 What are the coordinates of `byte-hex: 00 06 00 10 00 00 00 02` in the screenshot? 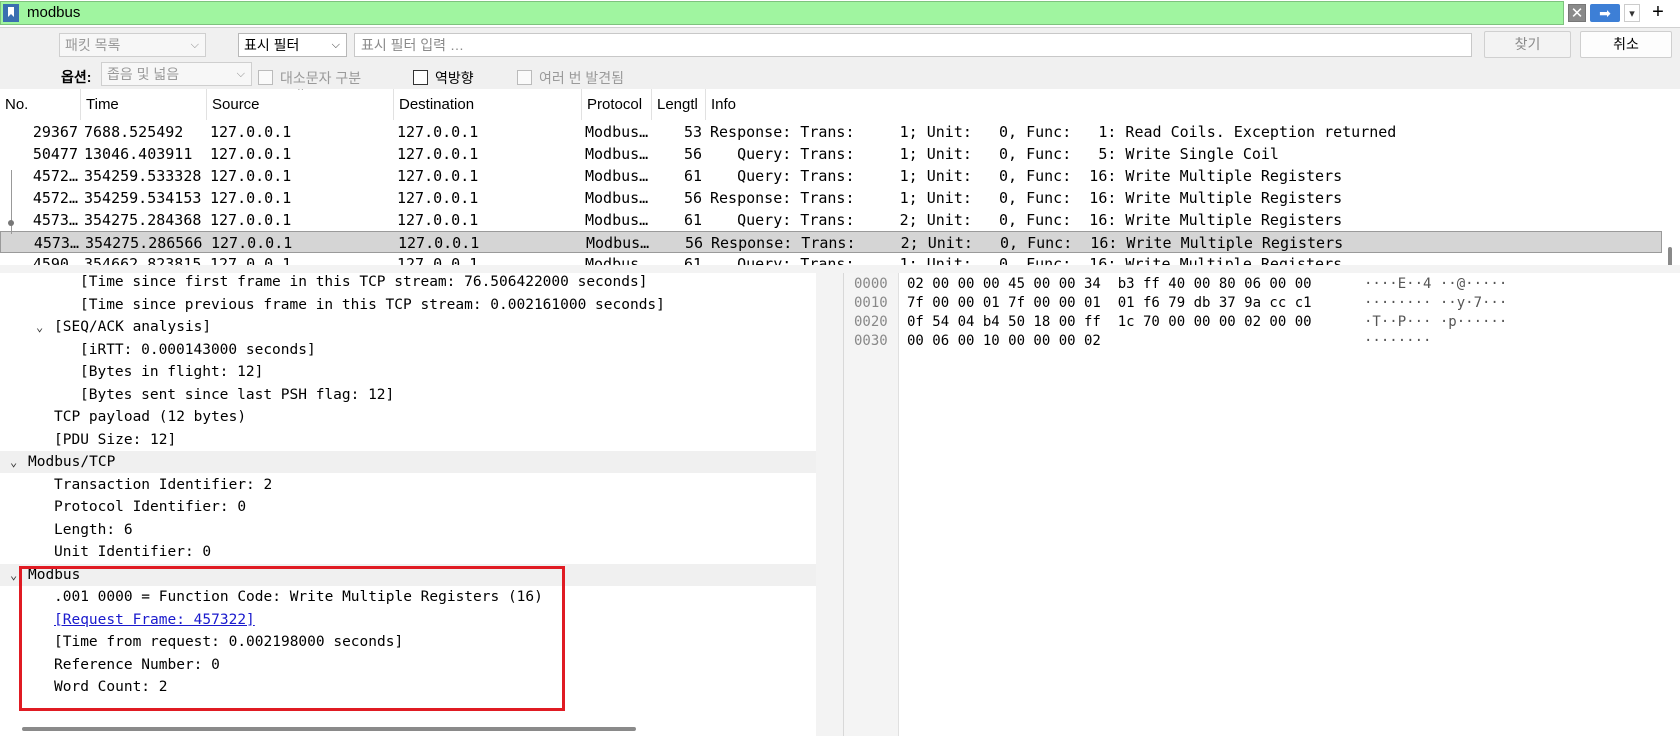 It's located at (1004, 341).